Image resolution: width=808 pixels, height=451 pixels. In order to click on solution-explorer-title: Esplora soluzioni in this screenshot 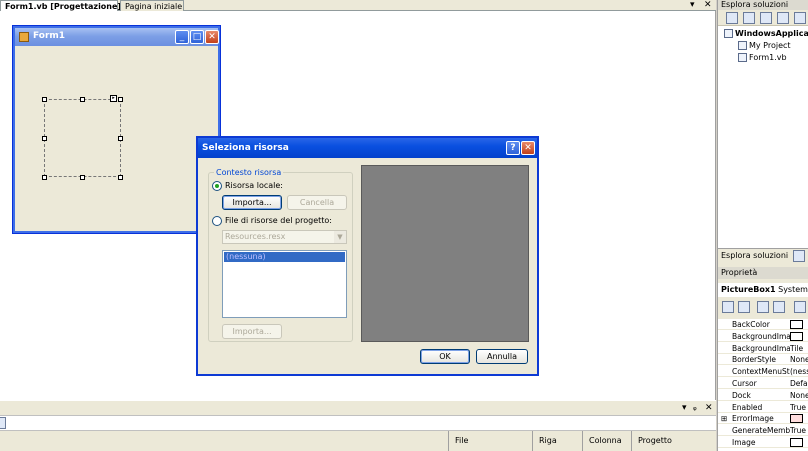, I will do `click(763, 5)`.